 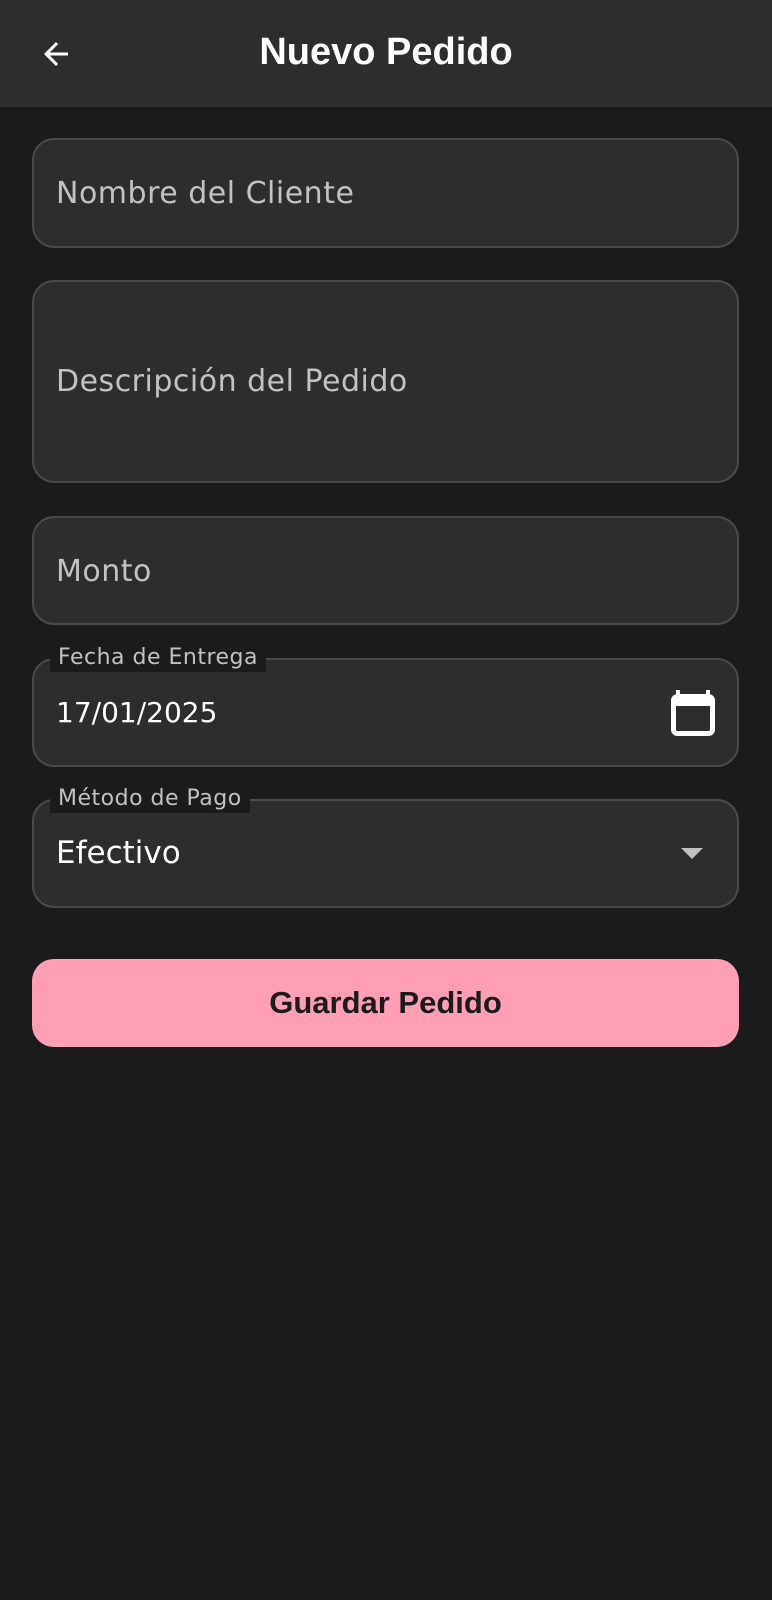 What do you see at coordinates (385, 846) in the screenshot?
I see `payment-method-select: Método de Pago Efectivo` at bounding box center [385, 846].